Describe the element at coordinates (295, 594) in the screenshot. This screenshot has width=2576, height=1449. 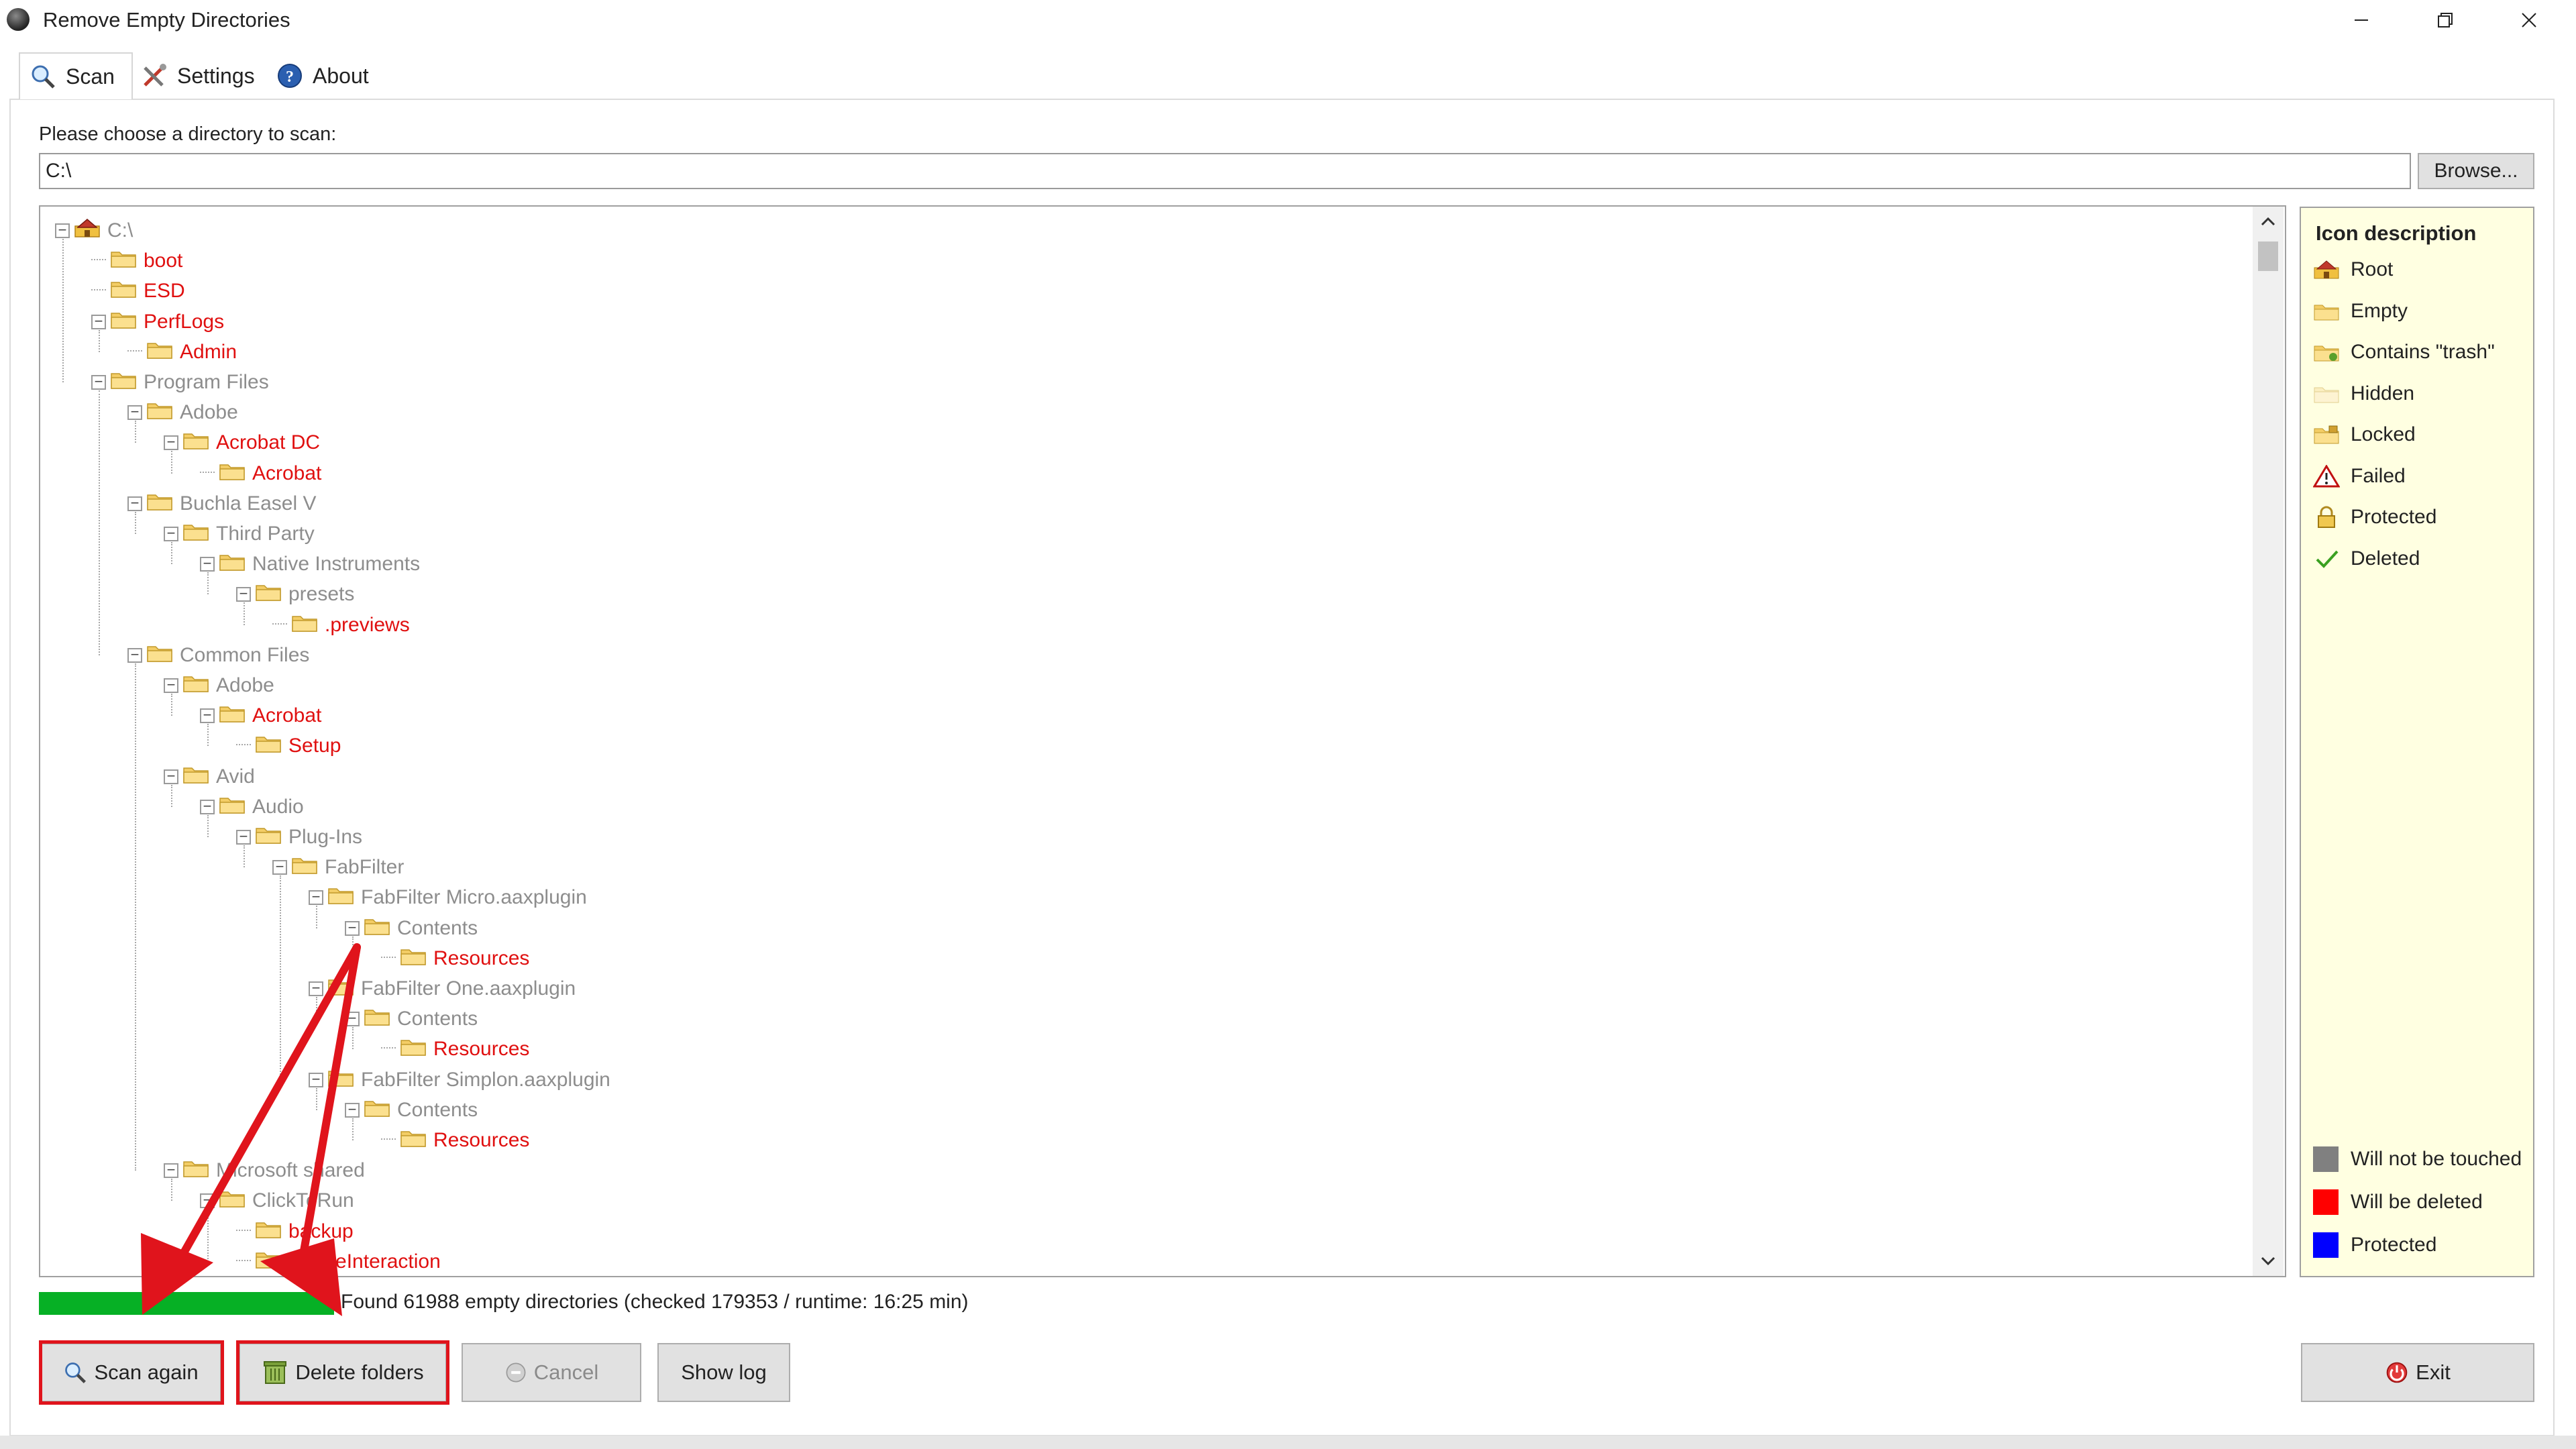
I see `tree-node: − presets` at that location.